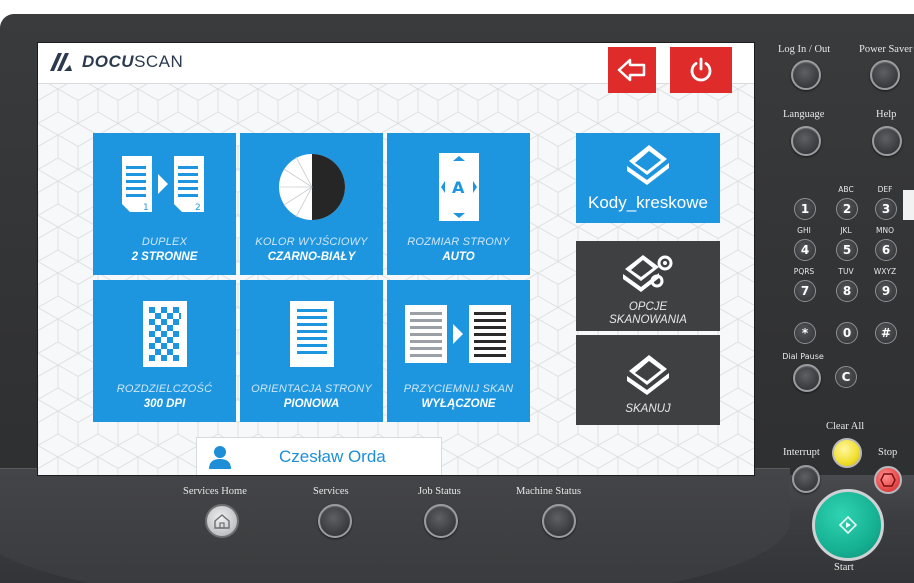  What do you see at coordinates (332, 456) in the screenshot?
I see `user-name: Czesław Orda` at bounding box center [332, 456].